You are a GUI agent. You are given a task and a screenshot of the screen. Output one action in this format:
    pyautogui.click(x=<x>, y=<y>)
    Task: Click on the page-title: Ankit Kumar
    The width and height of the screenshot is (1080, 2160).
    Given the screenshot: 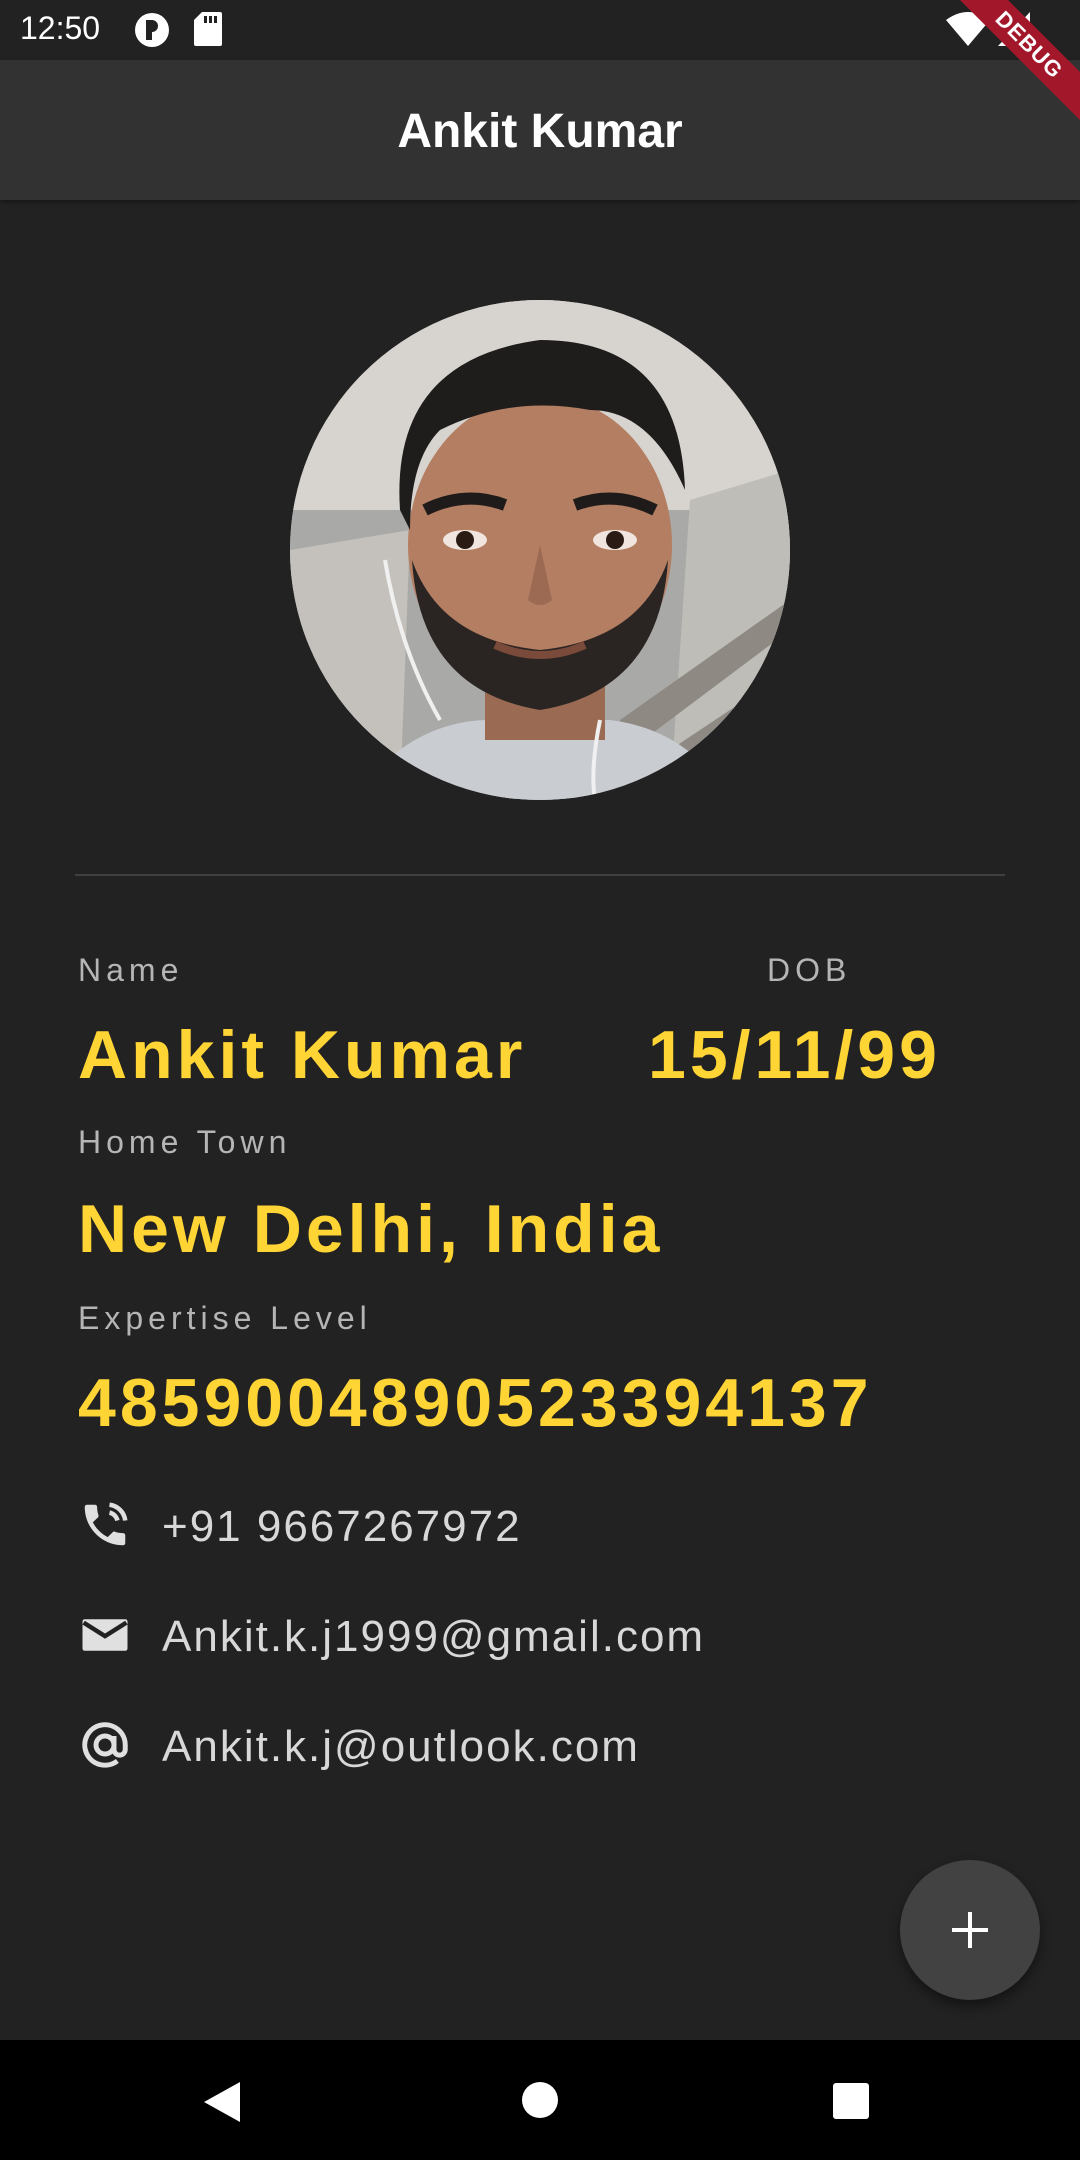 What is the action you would take?
    pyautogui.click(x=540, y=131)
    